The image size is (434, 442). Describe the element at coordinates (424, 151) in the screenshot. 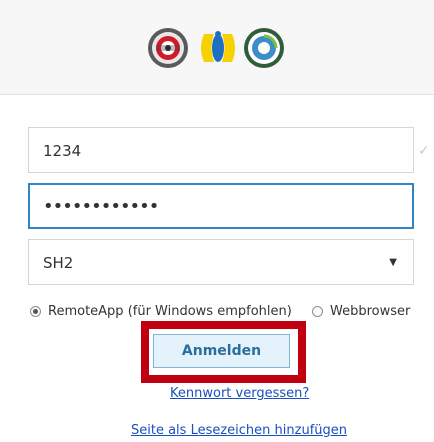

I see `checkmark-icon: ✓` at that location.